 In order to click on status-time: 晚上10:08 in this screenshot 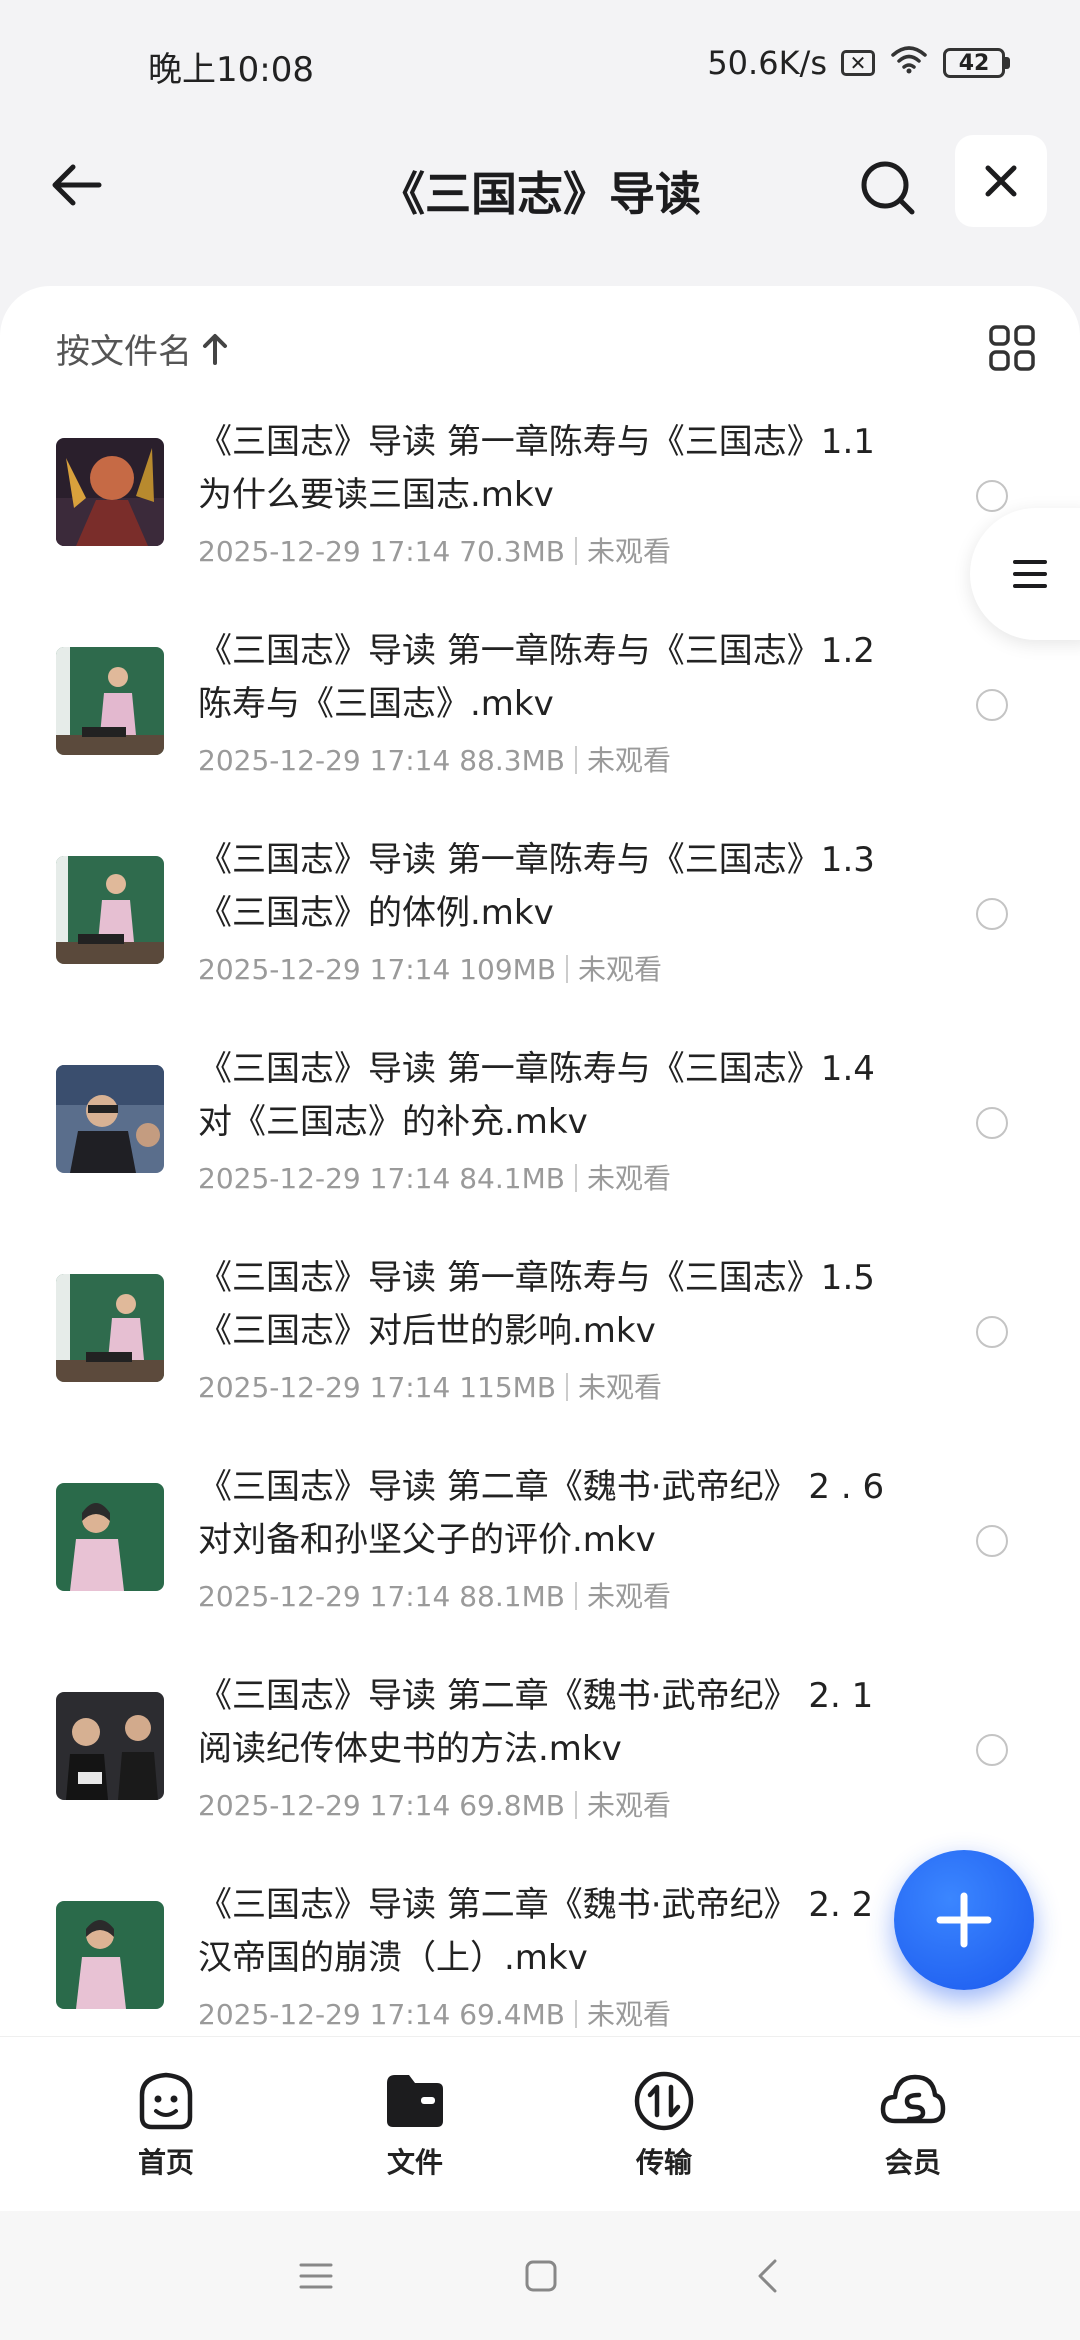, I will do `click(231, 70)`.